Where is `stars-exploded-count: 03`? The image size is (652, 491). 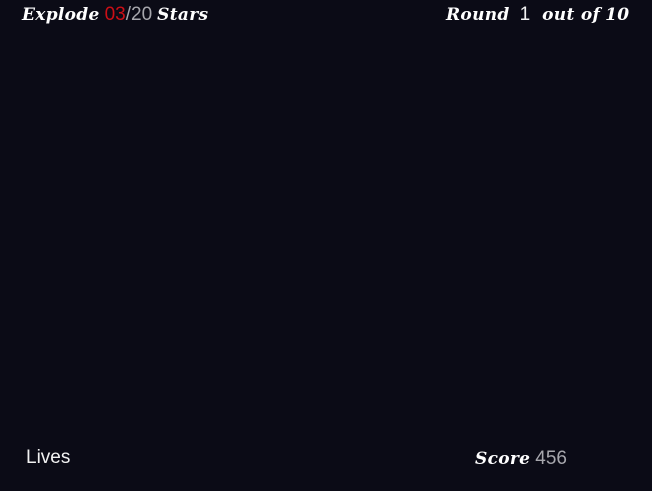
stars-exploded-count: 03 is located at coordinates (115, 14).